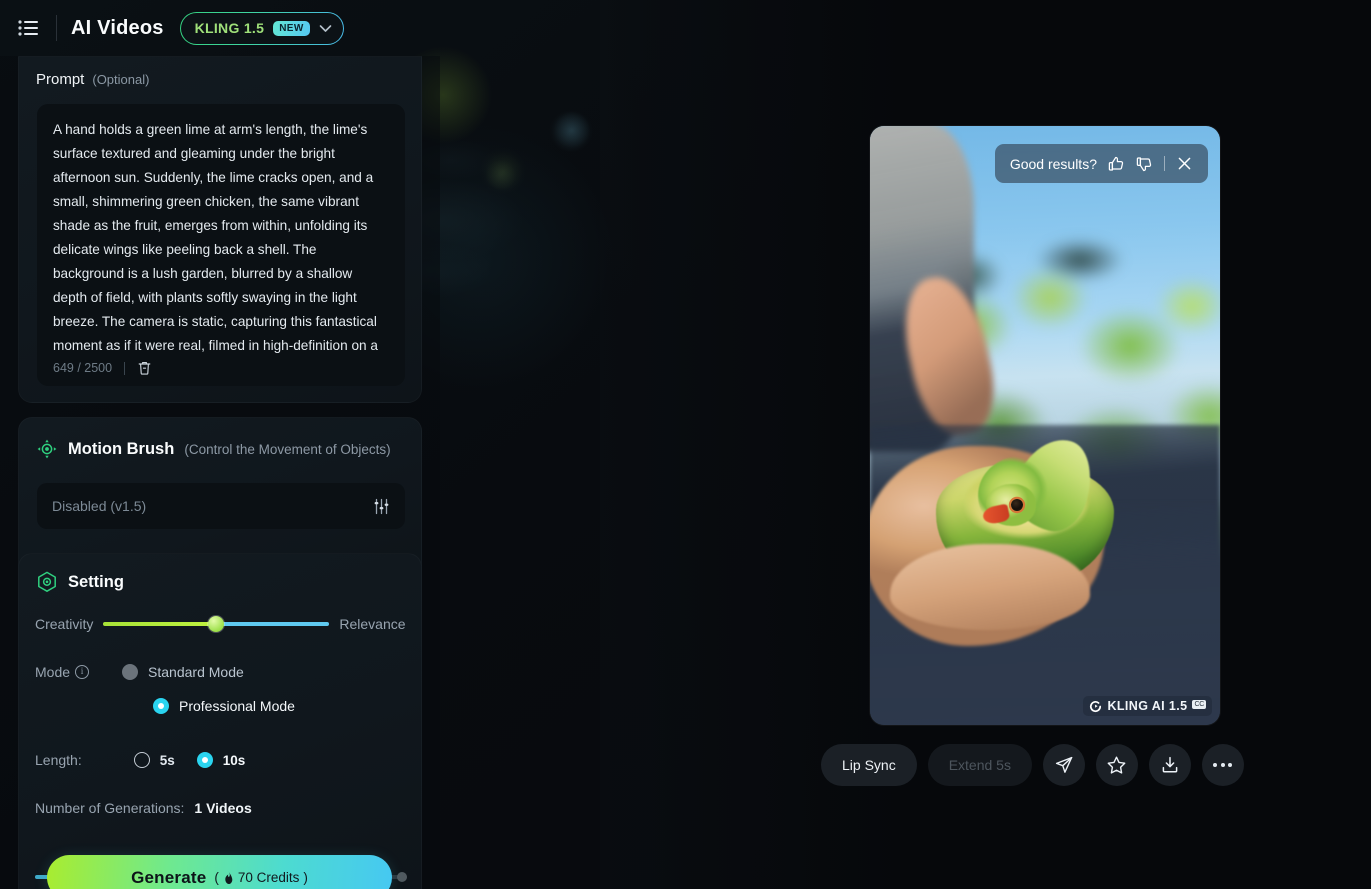  I want to click on app-header: AI Videos KLING 1.5 NEW, so click(685, 28).